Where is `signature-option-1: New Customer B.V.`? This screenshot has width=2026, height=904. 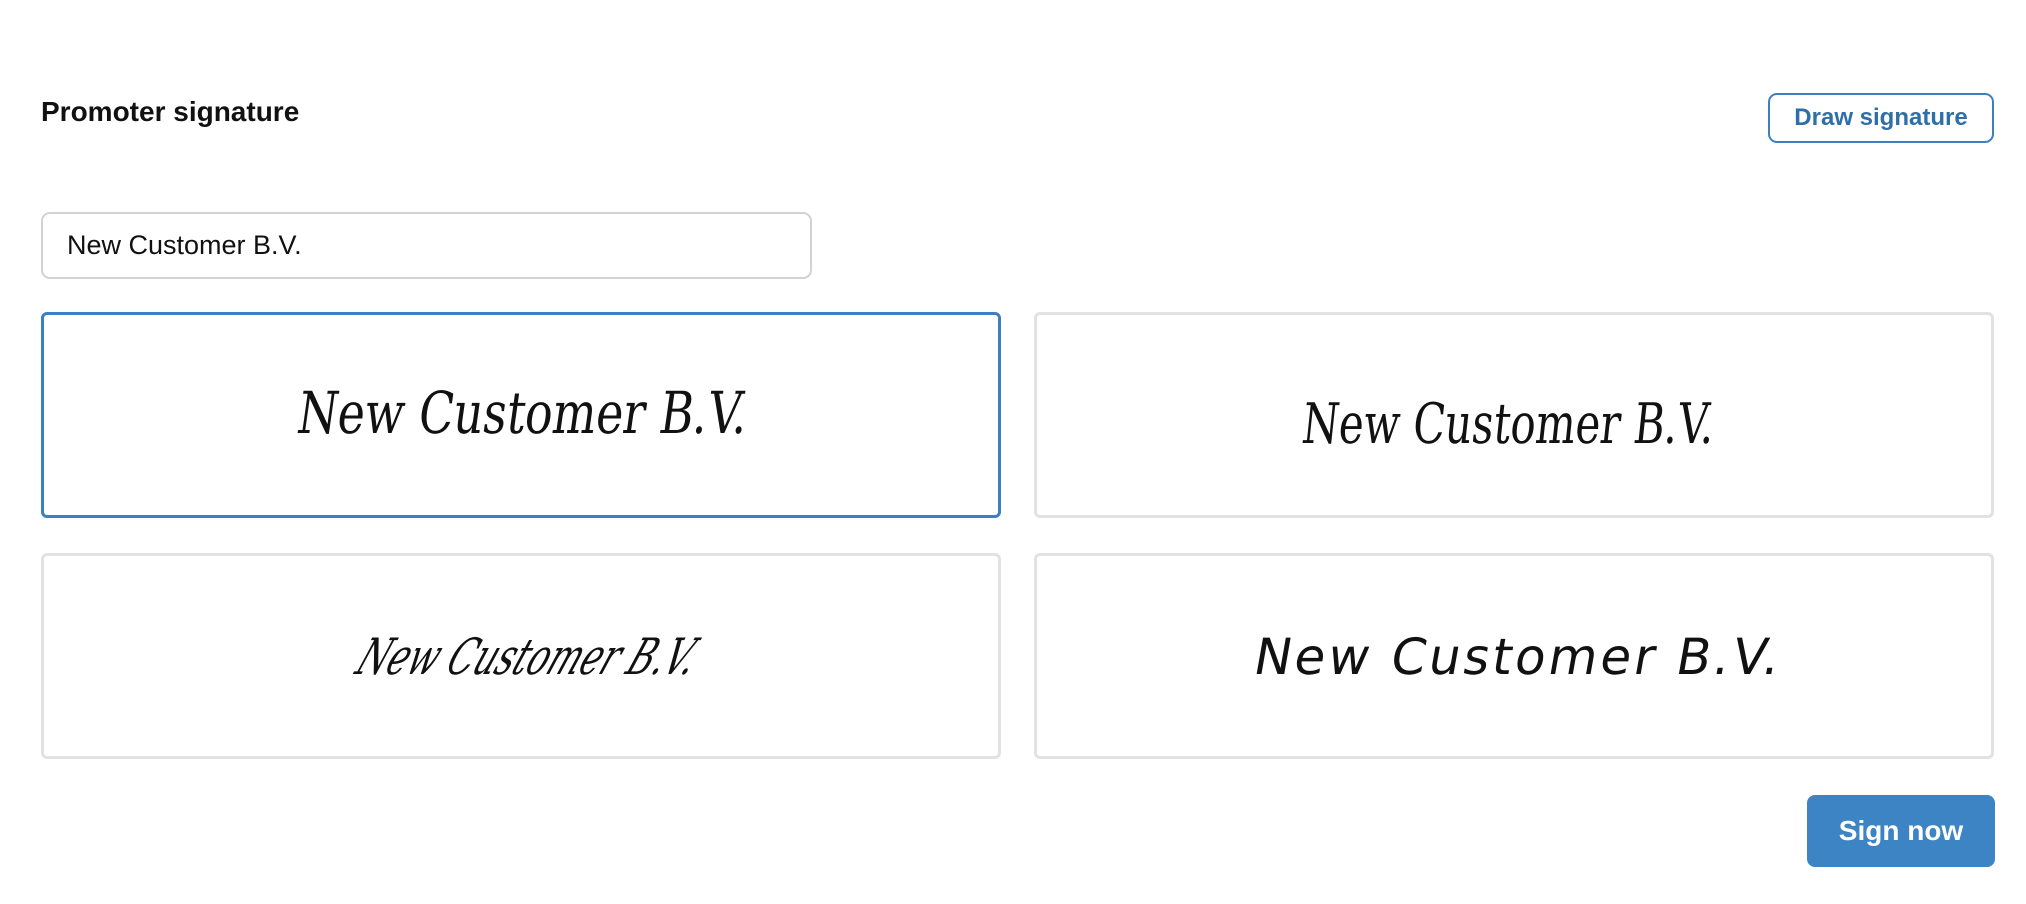 signature-option-1: New Customer B.V. is located at coordinates (521, 415).